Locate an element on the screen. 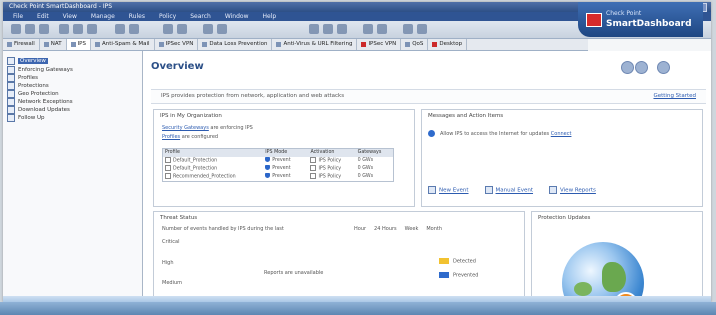 This screenshot has width=716, height=315. mail-icon is located at coordinates (97, 44).